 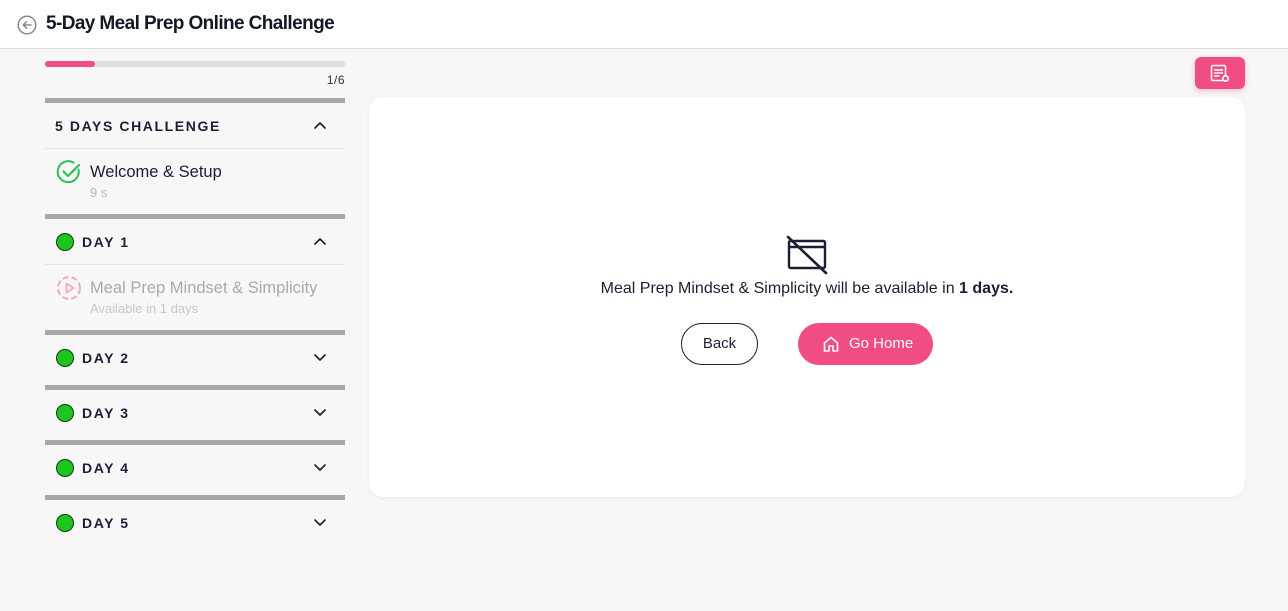 What do you see at coordinates (106, 413) in the screenshot?
I see `section-title: DAY 3` at bounding box center [106, 413].